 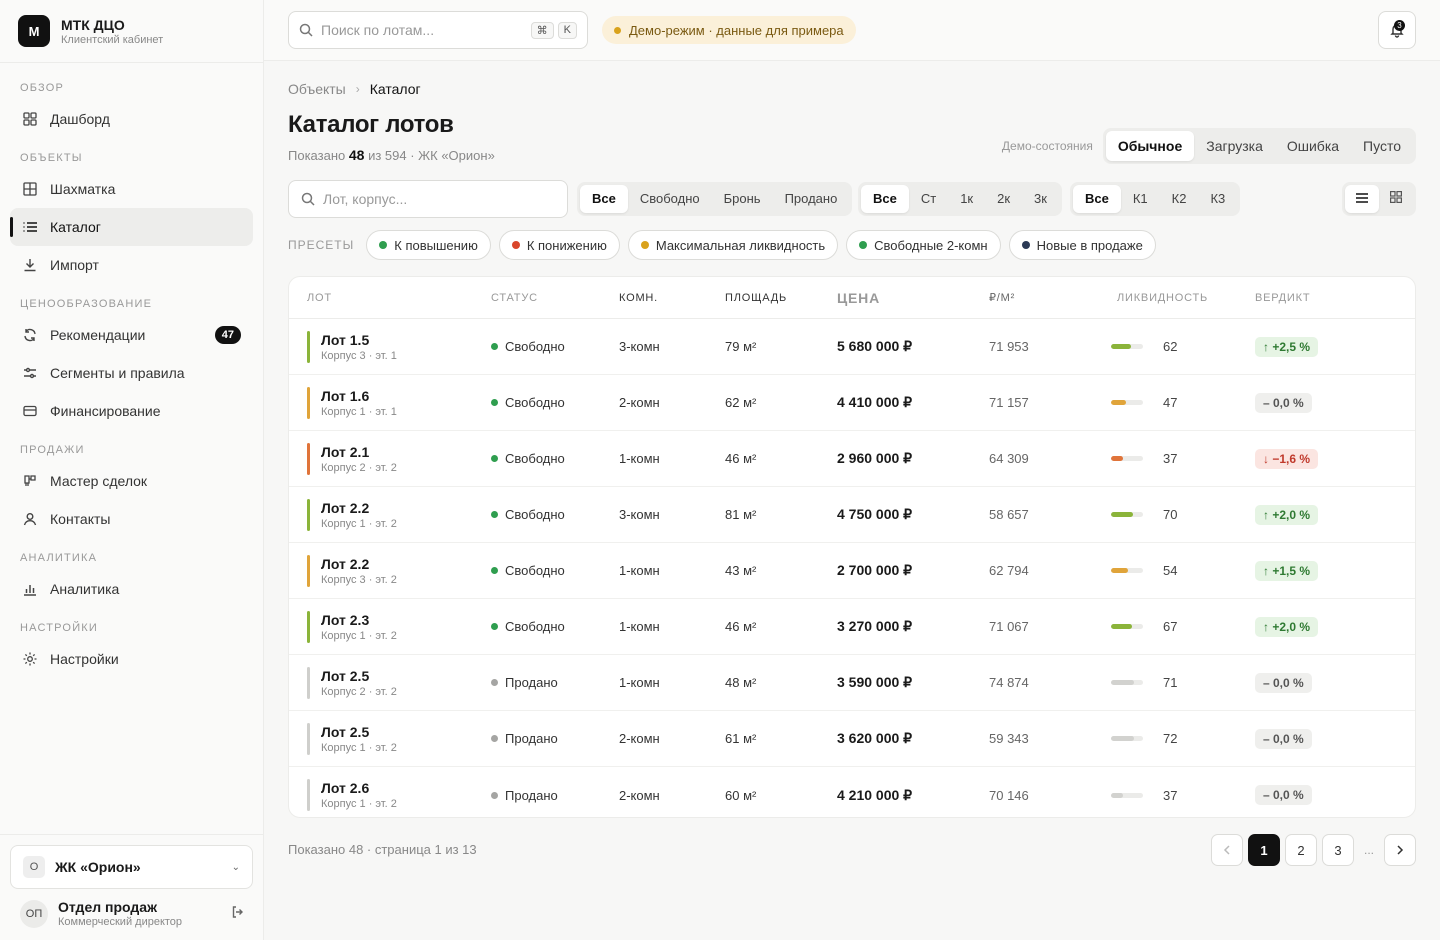 I want to click on next-page-button, so click(x=1400, y=850).